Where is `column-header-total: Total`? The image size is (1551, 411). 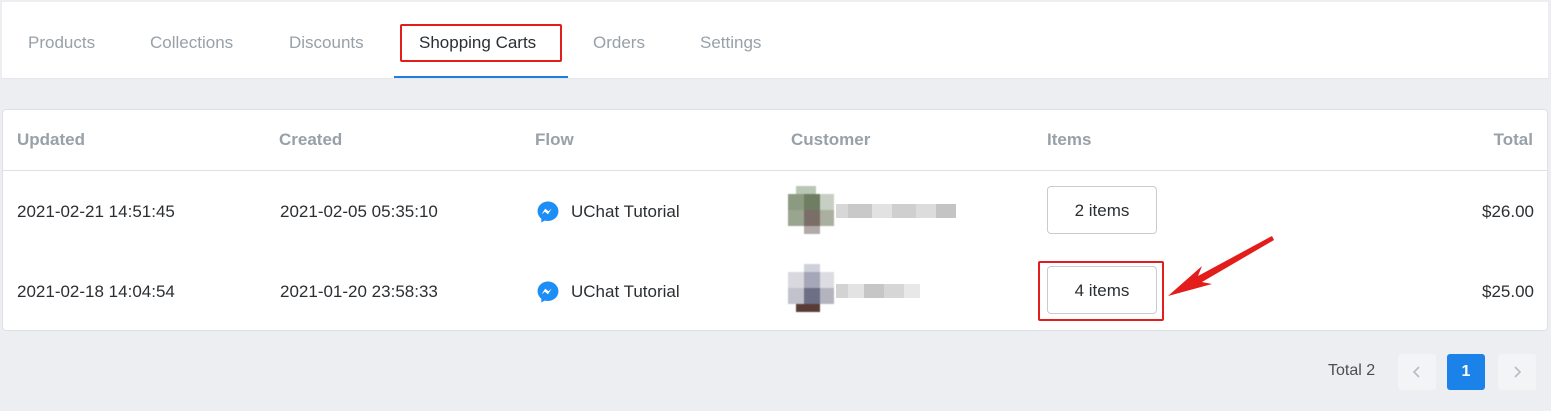
column-header-total: Total is located at coordinates (1513, 140).